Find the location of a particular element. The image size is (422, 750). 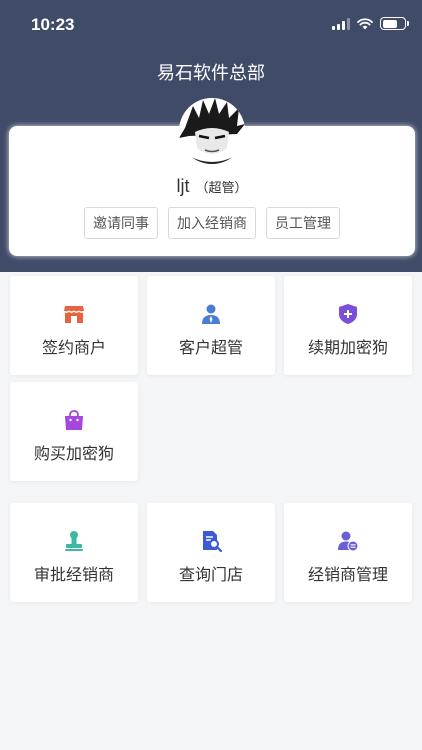

staff-management-button: 员工管理 is located at coordinates (303, 223).